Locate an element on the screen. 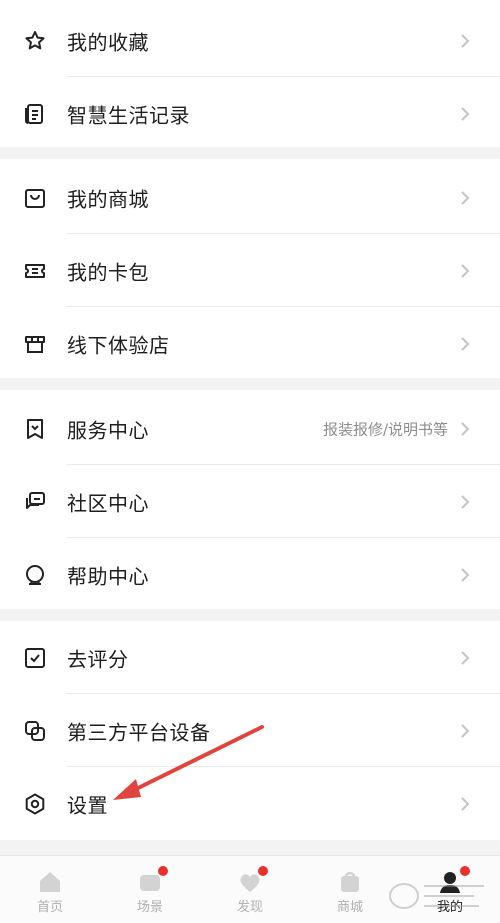 Image resolution: width=500 pixels, height=923 pixels. menu-item-label: 我的商城 is located at coordinates (108, 199).